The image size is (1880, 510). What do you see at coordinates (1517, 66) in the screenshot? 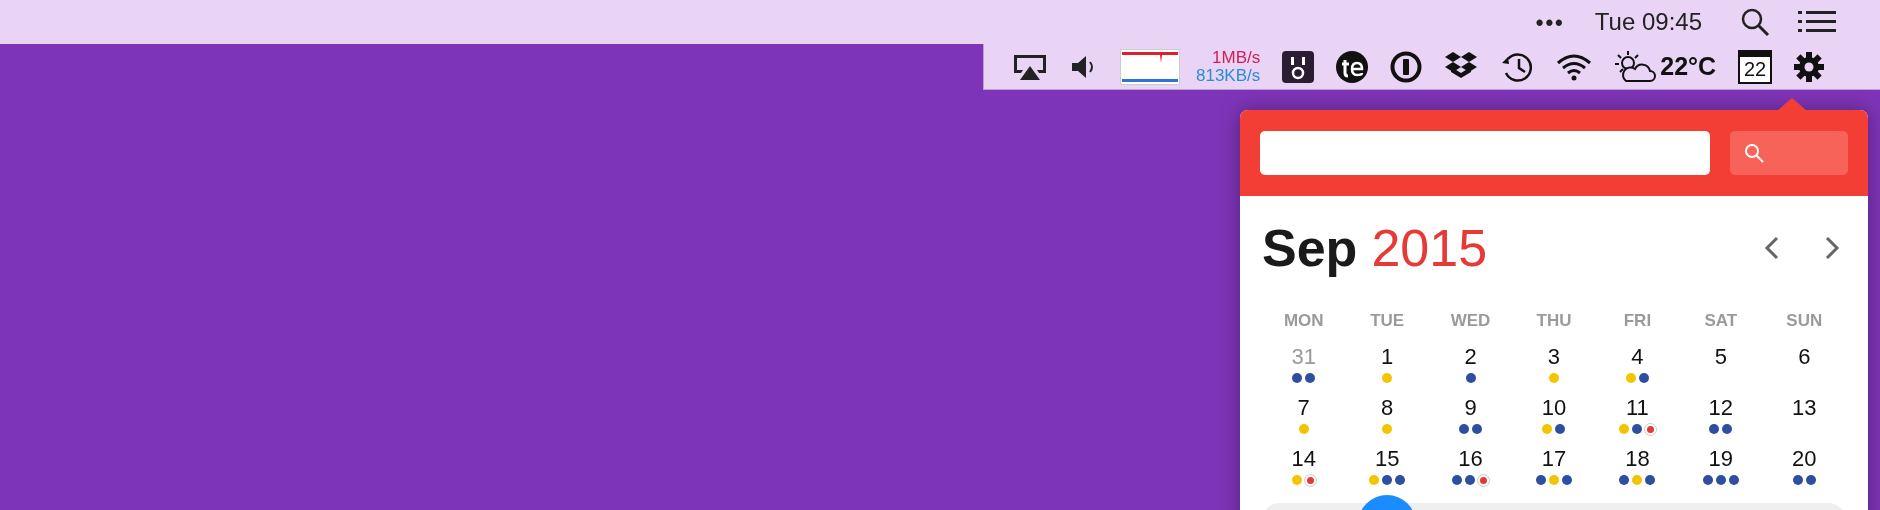
I see `history-icon` at bounding box center [1517, 66].